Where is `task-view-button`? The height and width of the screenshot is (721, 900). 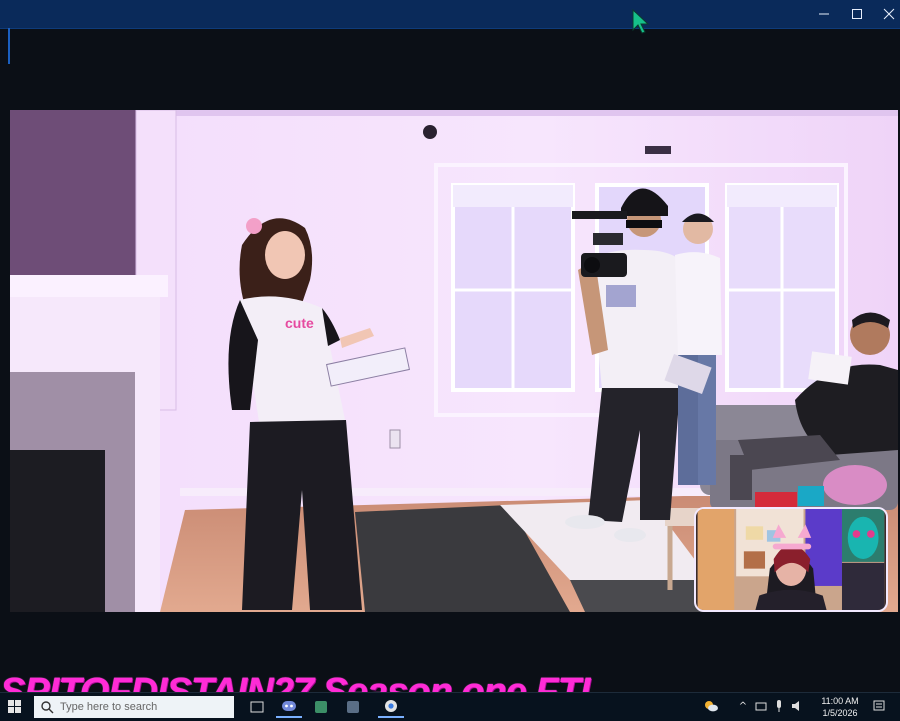
task-view-button is located at coordinates (257, 707).